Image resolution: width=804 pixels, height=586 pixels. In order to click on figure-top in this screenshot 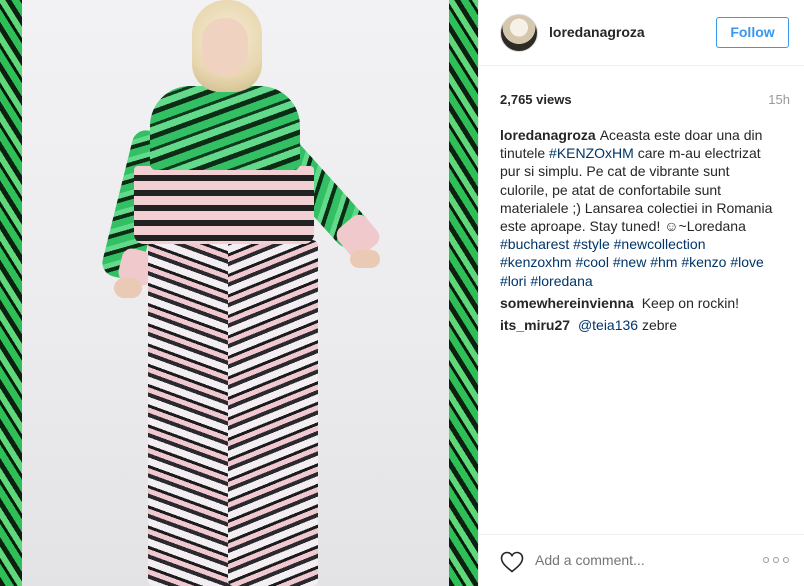, I will do `click(225, 128)`.